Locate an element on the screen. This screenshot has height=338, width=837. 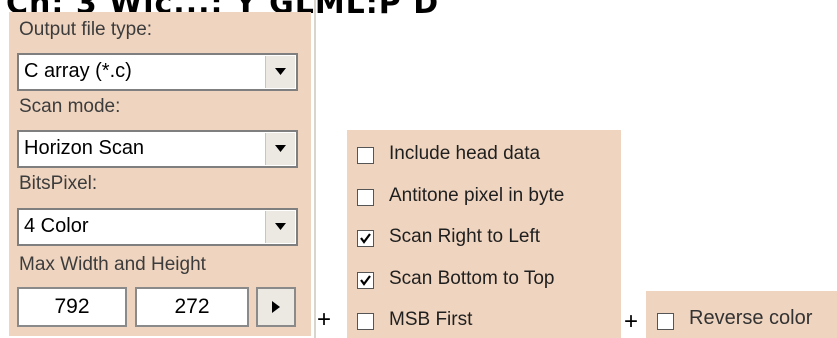
max-size-label: Max Width and Height is located at coordinates (112, 264).